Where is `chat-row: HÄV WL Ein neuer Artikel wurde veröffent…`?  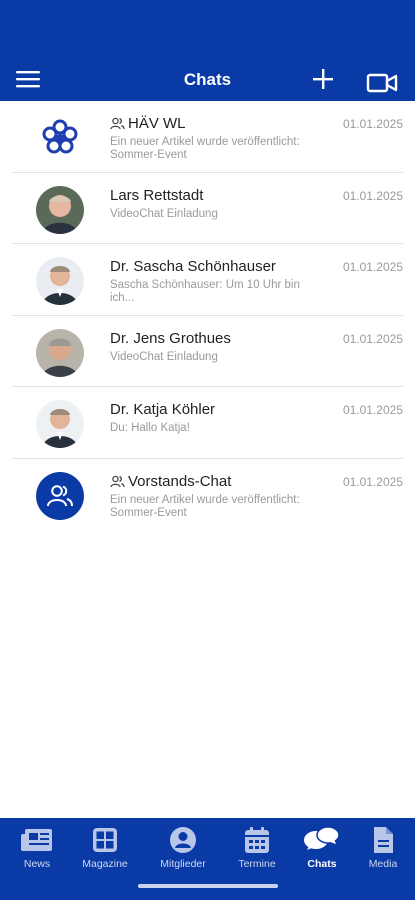 chat-row: HÄV WL Ein neuer Artikel wurde veröffent… is located at coordinates (207, 137).